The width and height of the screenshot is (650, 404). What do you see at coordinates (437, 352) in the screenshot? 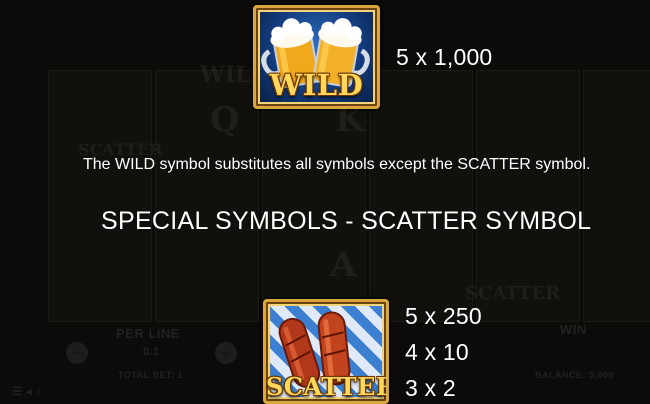
I see `scatter-payout-4: 4 x 10` at bounding box center [437, 352].